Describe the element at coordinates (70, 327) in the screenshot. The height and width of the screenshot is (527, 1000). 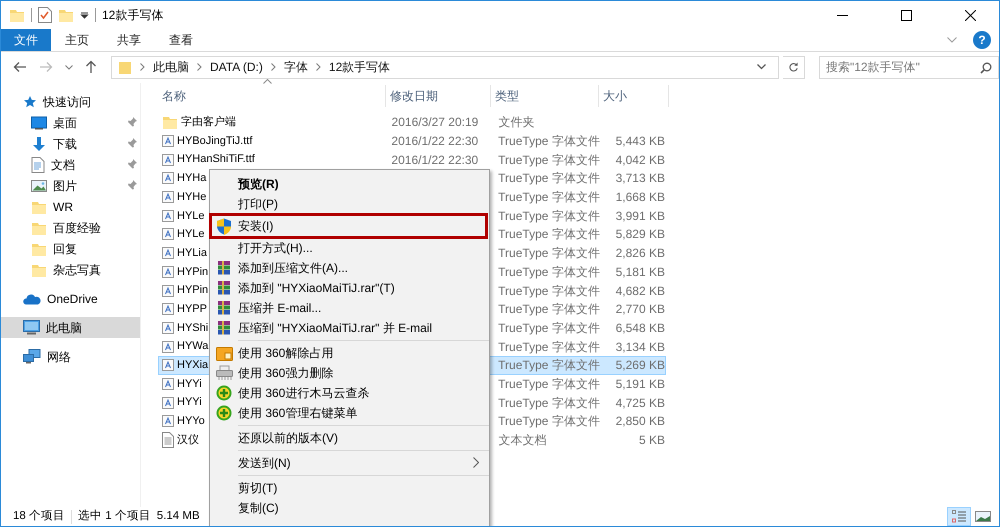
I see `sidebar-item: 此电脑` at that location.